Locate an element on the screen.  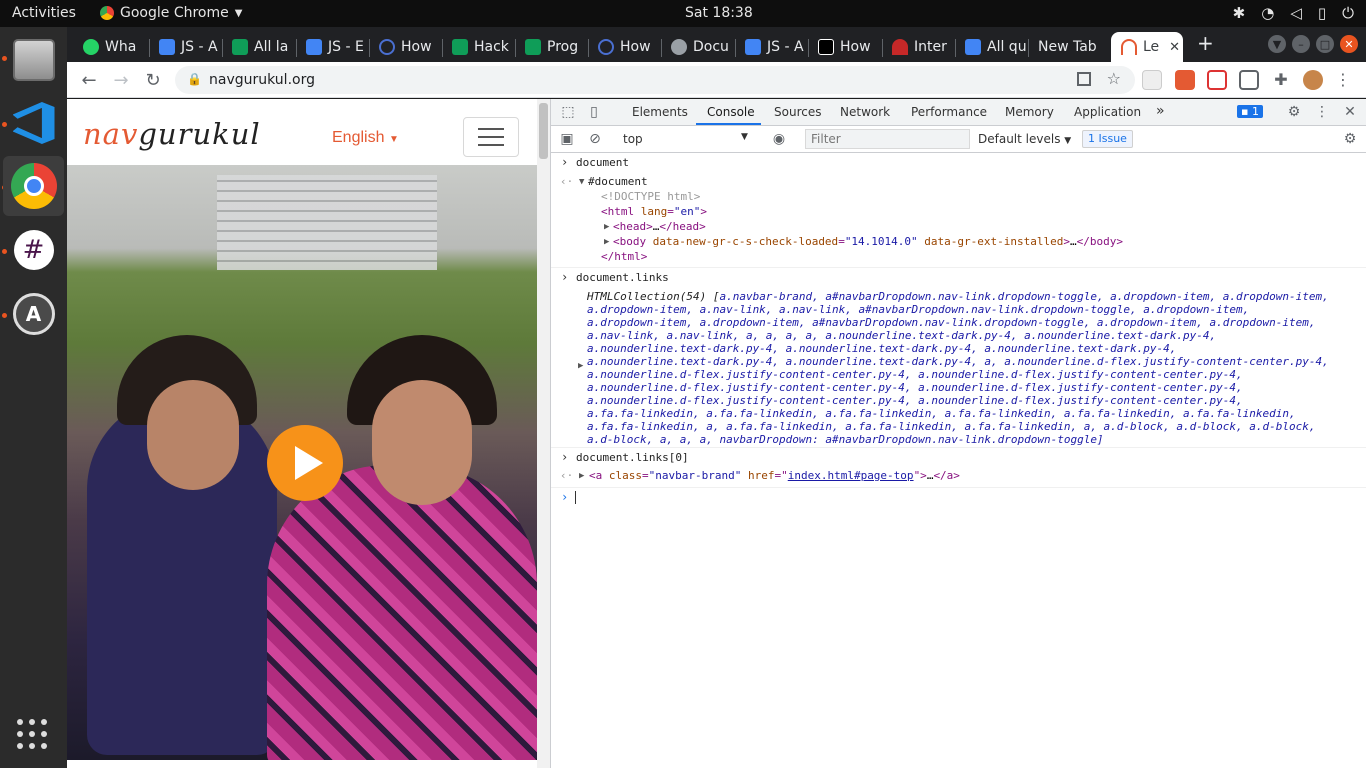
anchor-href-link: index.html#page-top is located at coordinates (851, 475).